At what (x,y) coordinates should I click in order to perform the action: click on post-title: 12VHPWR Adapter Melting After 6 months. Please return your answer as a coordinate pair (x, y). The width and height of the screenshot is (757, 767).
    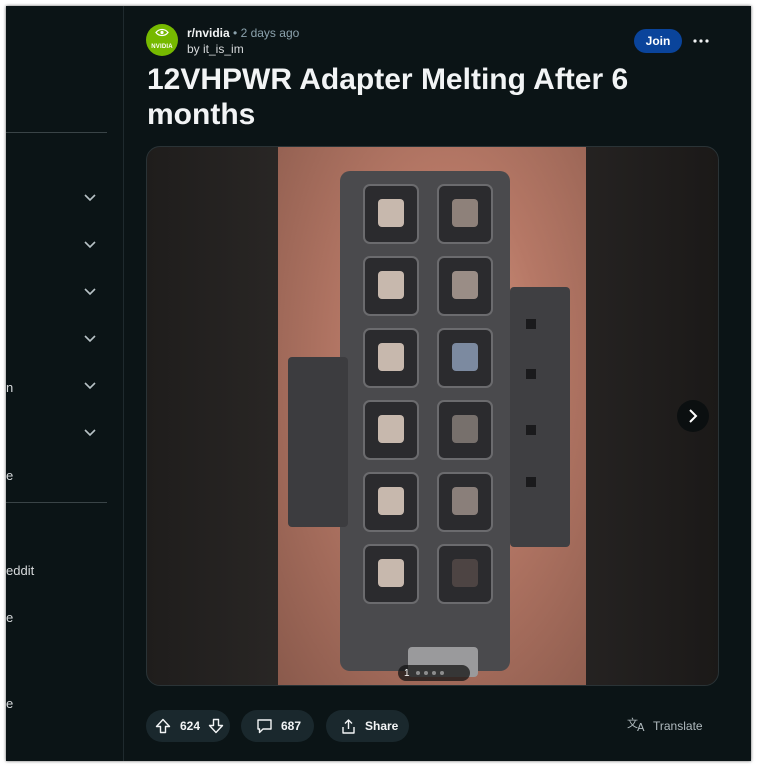
    Looking at the image, I should click on (417, 97).